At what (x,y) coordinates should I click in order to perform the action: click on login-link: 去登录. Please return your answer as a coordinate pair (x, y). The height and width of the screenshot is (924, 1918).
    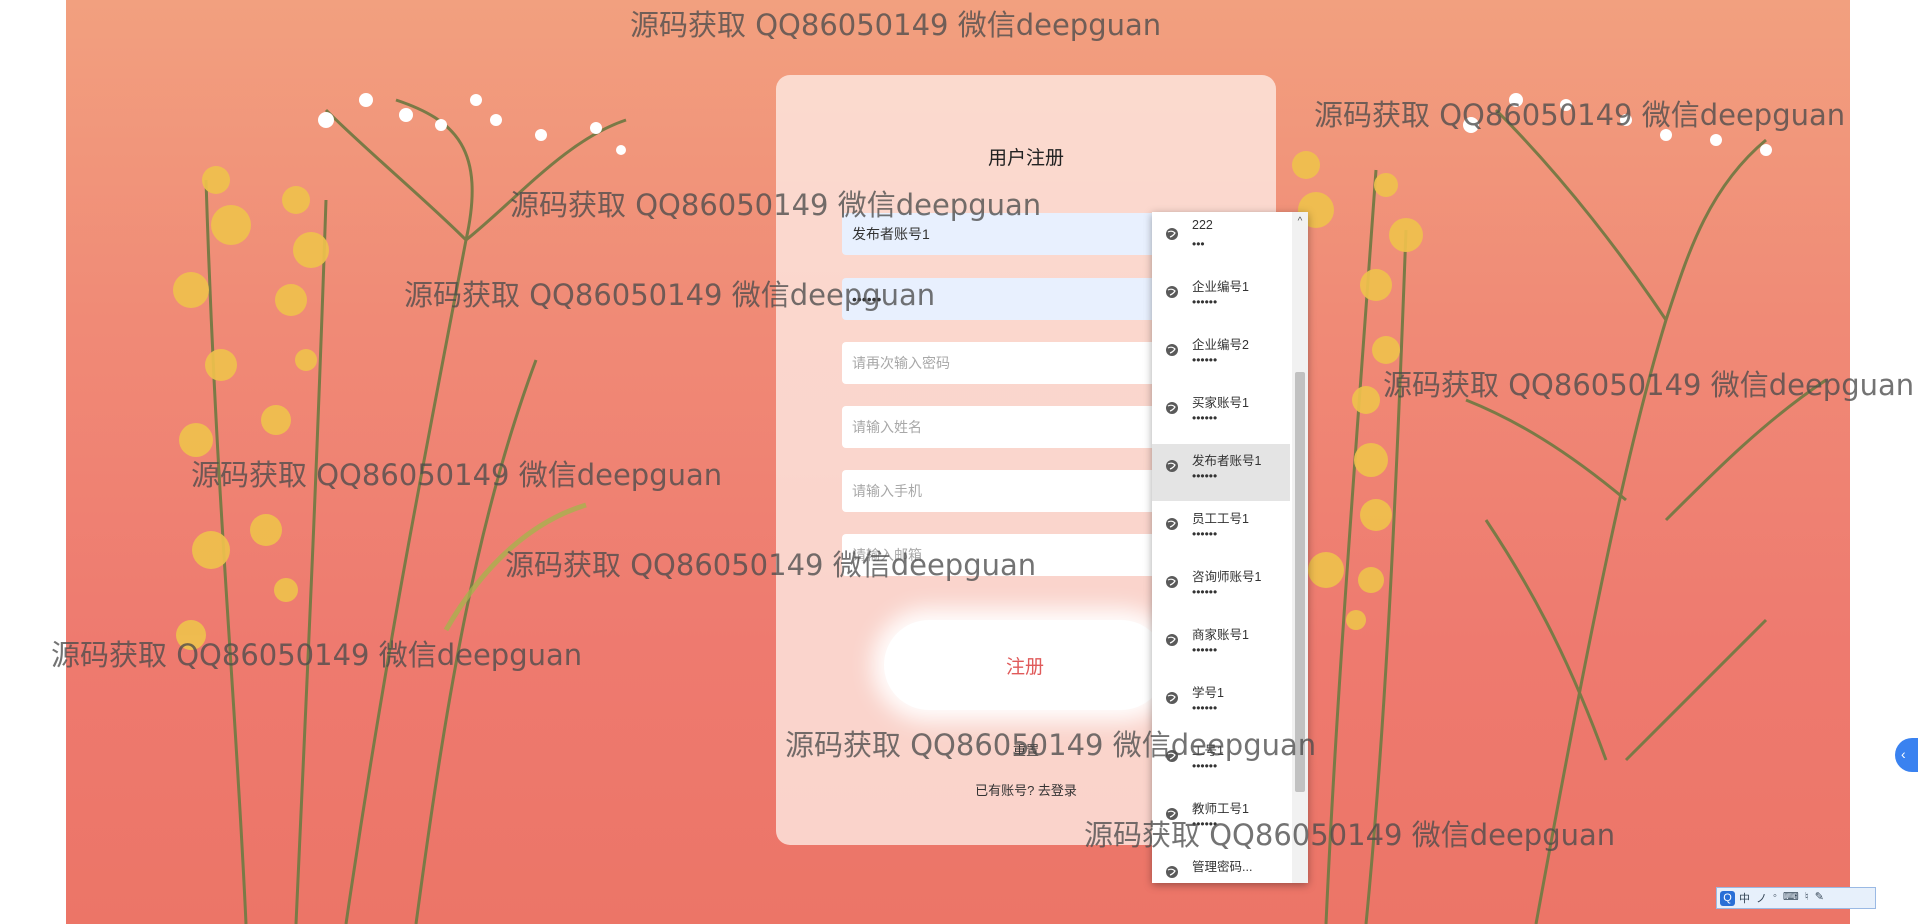
    Looking at the image, I should click on (1057, 790).